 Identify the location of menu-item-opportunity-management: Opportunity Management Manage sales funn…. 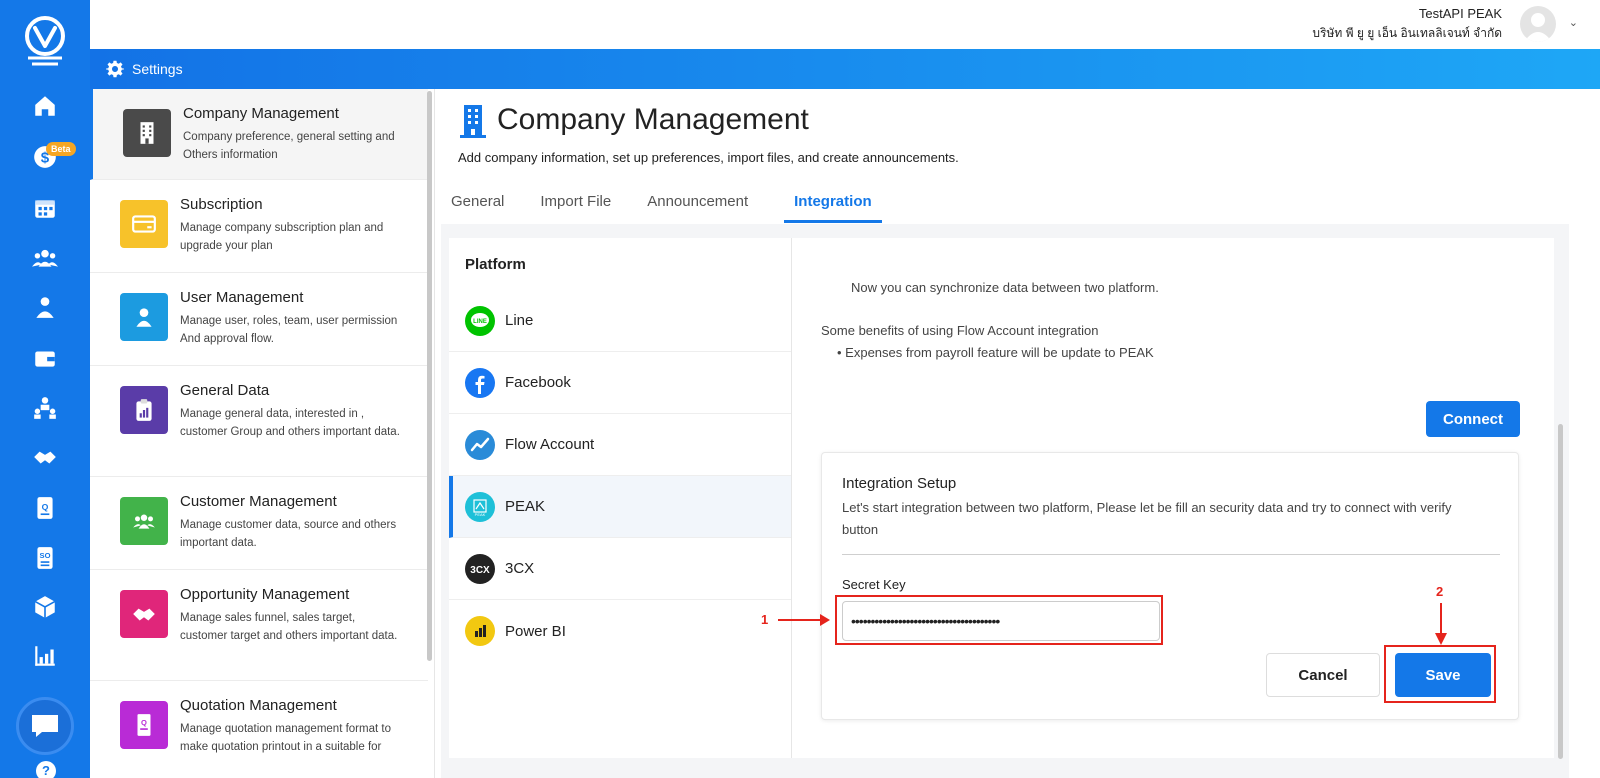
(259, 625).